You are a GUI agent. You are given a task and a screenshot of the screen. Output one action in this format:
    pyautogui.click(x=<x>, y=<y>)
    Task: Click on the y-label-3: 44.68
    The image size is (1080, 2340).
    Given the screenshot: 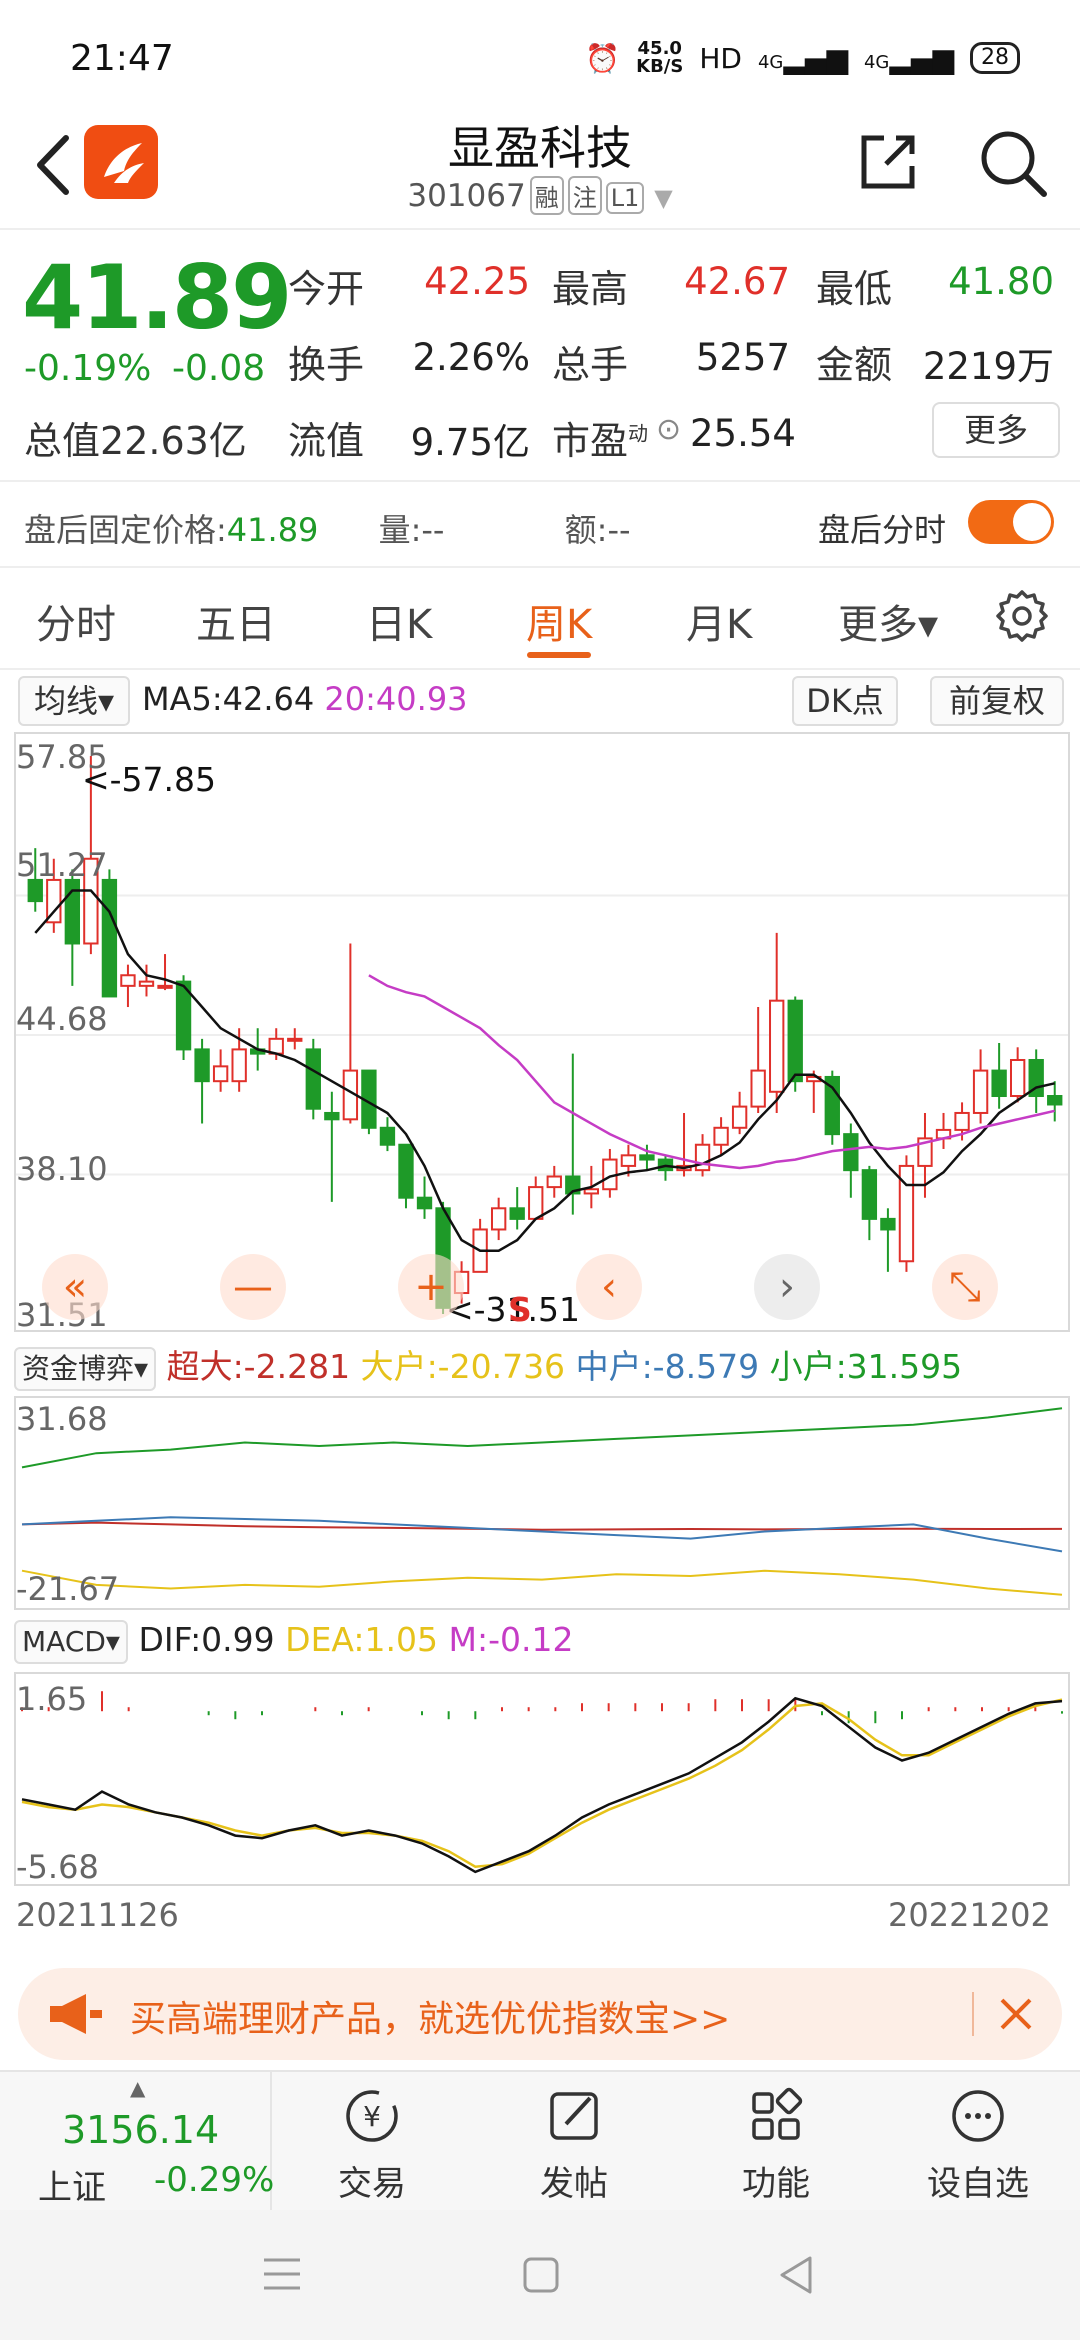 What is the action you would take?
    pyautogui.click(x=62, y=1019)
    